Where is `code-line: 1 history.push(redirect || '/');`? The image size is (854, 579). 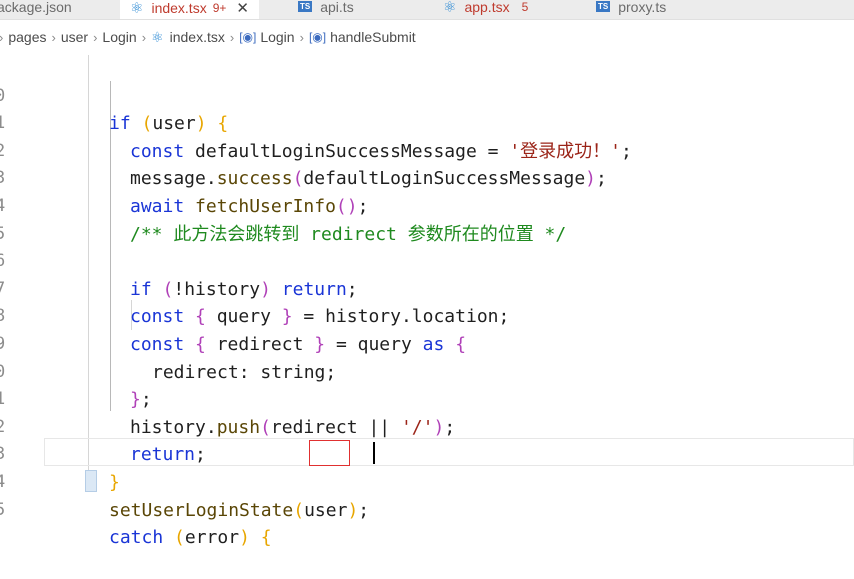
code-line: 1 history.push(redirect || '/'); is located at coordinates (427, 398).